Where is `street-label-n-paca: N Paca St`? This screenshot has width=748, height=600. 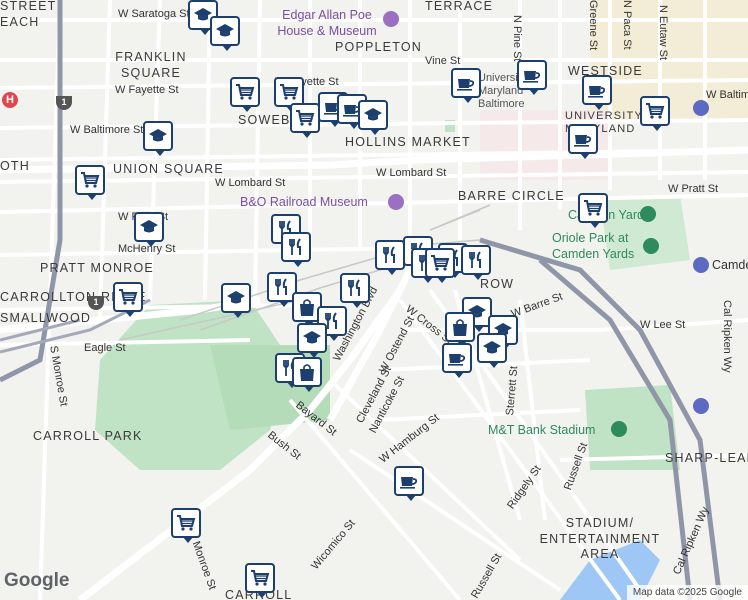
street-label-n-paca: N Paca St is located at coordinates (627, 25).